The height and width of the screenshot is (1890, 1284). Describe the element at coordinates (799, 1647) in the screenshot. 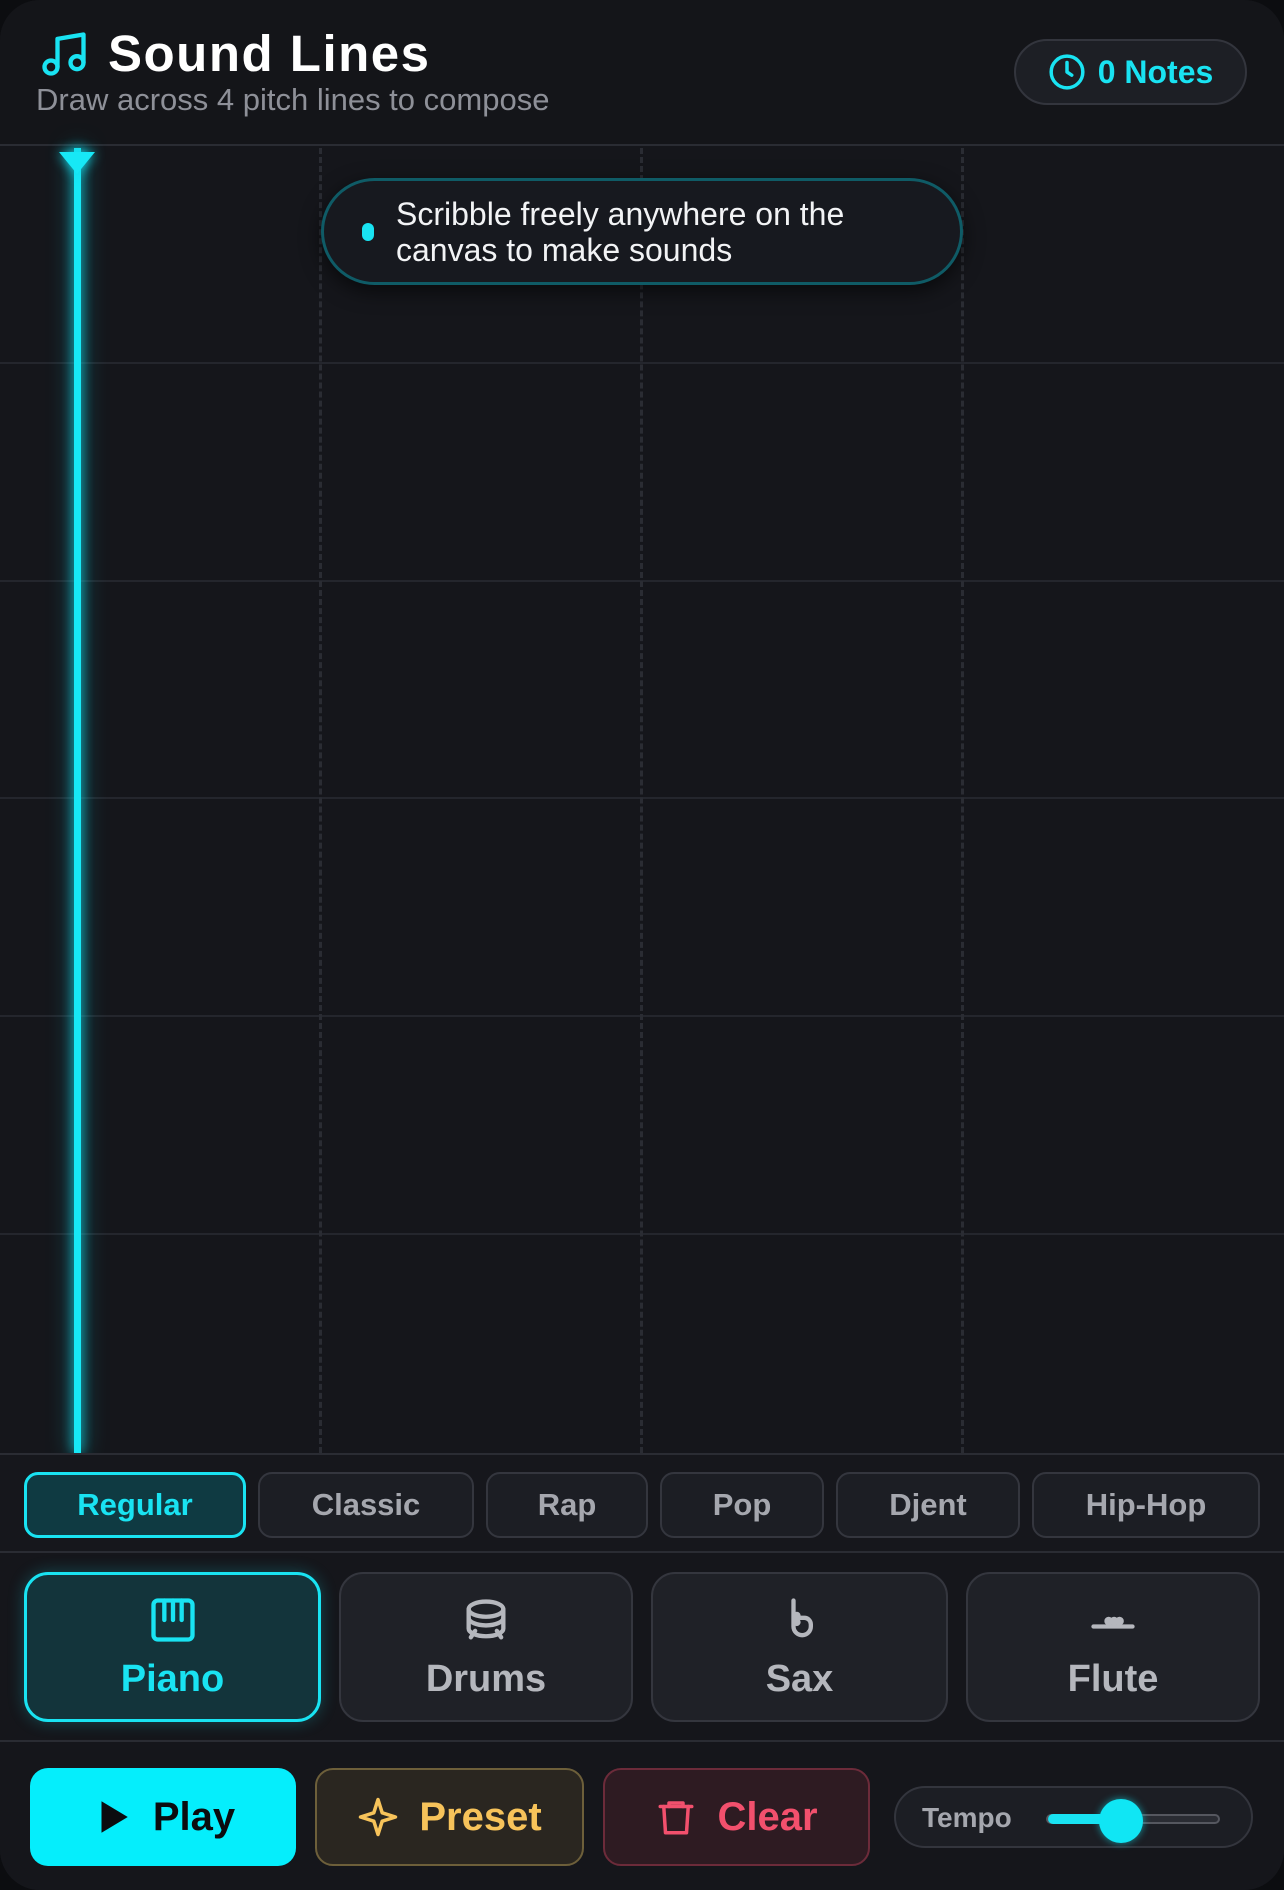

I see `instrument-sax: Sax` at that location.